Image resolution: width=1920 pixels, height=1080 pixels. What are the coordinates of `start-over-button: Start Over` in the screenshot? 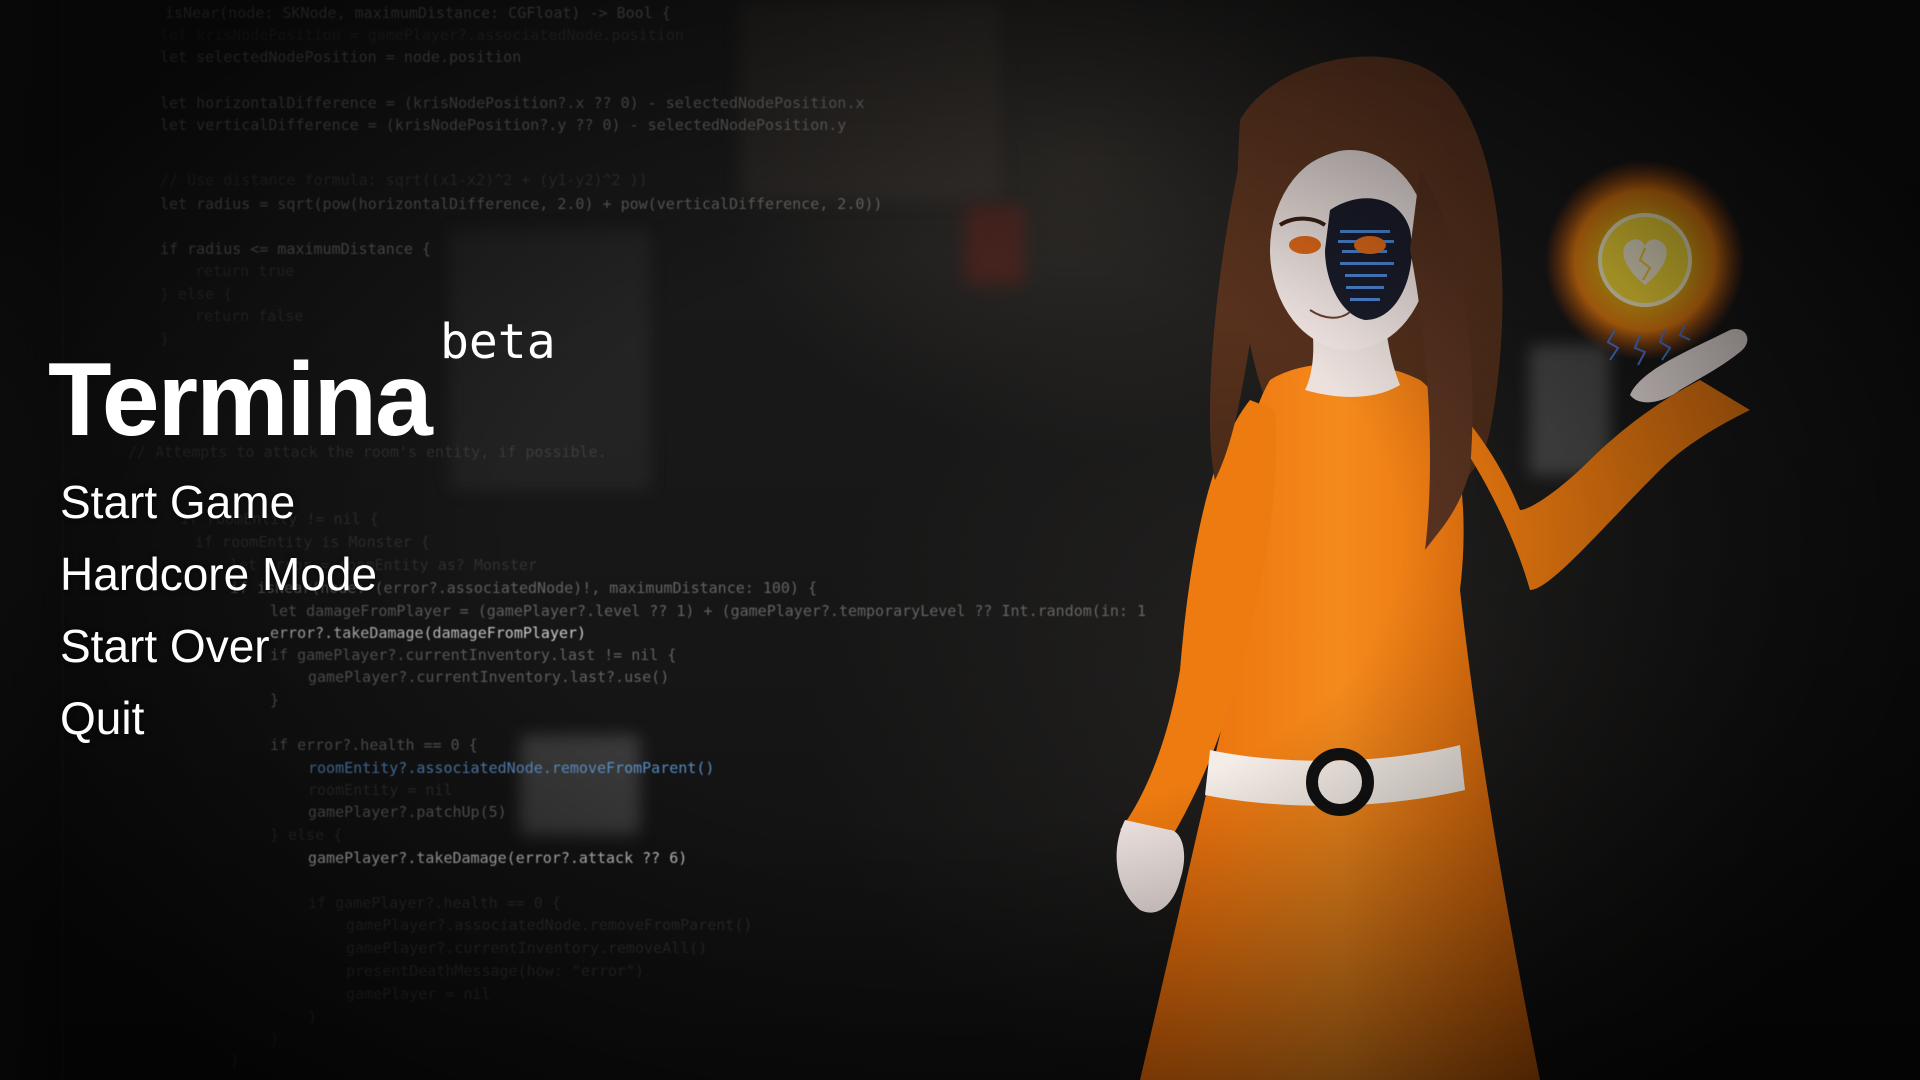 It's located at (218, 646).